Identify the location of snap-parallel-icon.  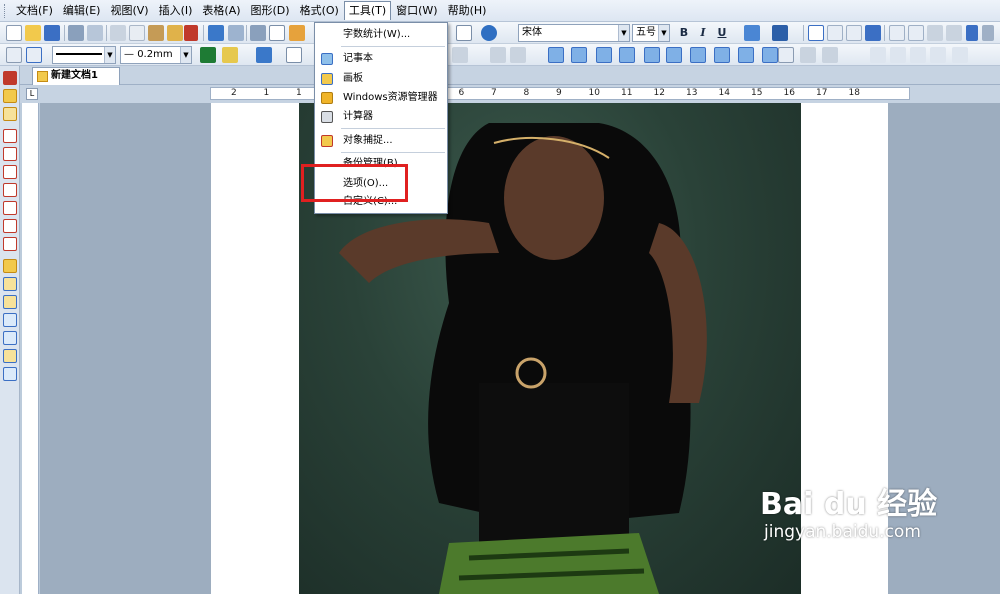
(10, 302).